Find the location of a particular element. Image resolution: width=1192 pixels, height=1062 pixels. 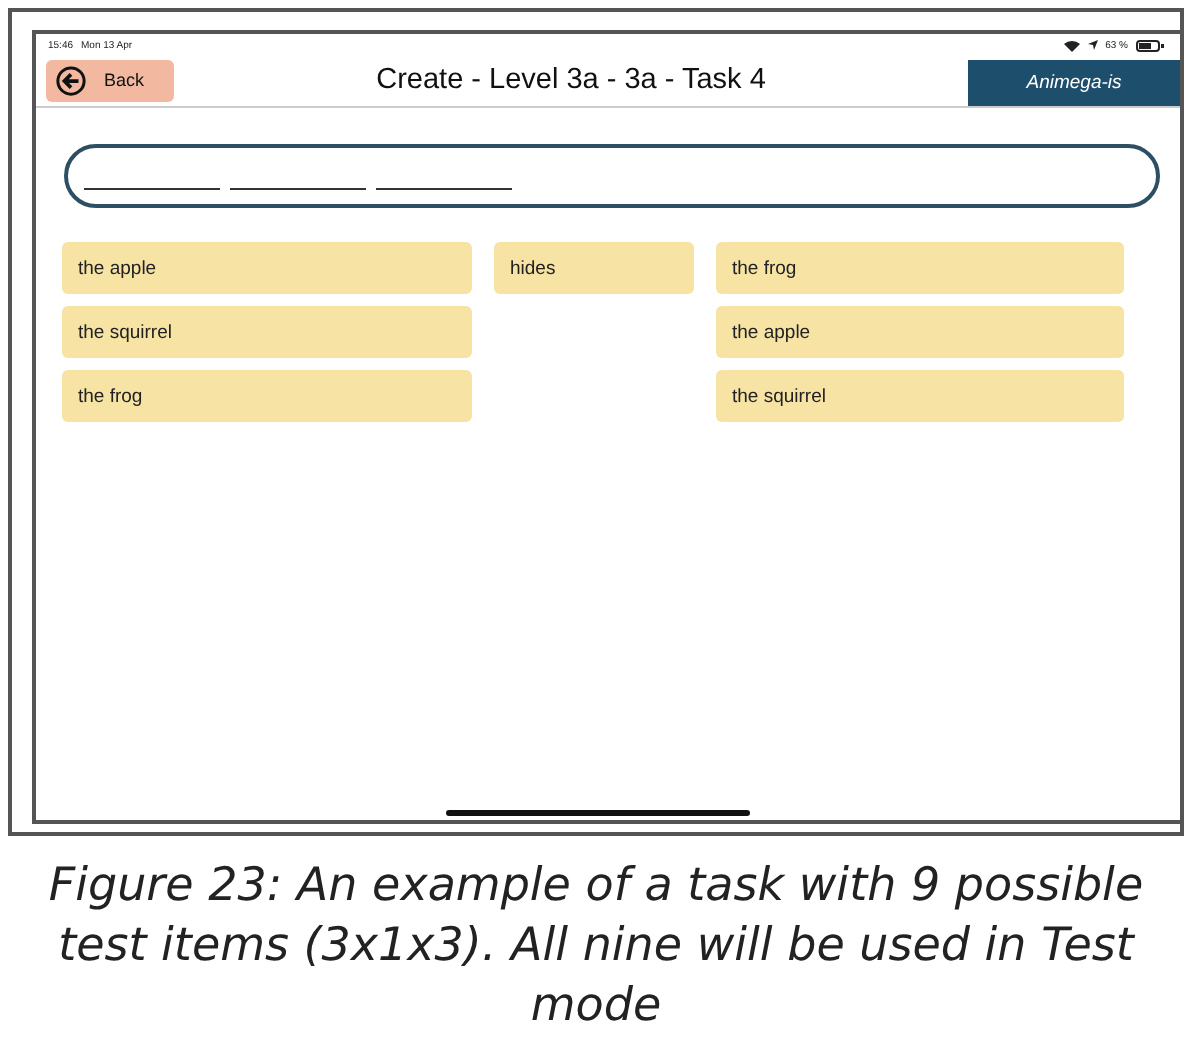

location-icon is located at coordinates (1092, 45).